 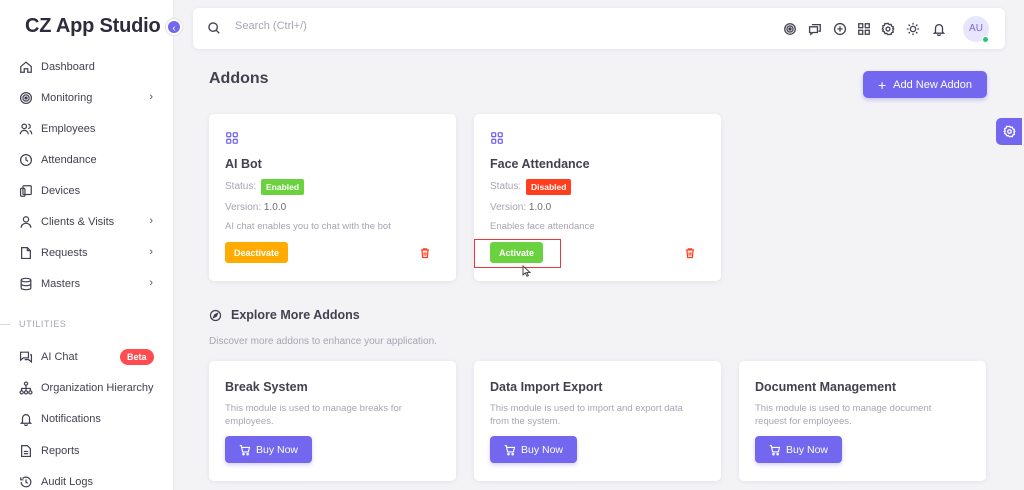 I want to click on add-new-addon-label: Add New Addon, so click(x=933, y=84).